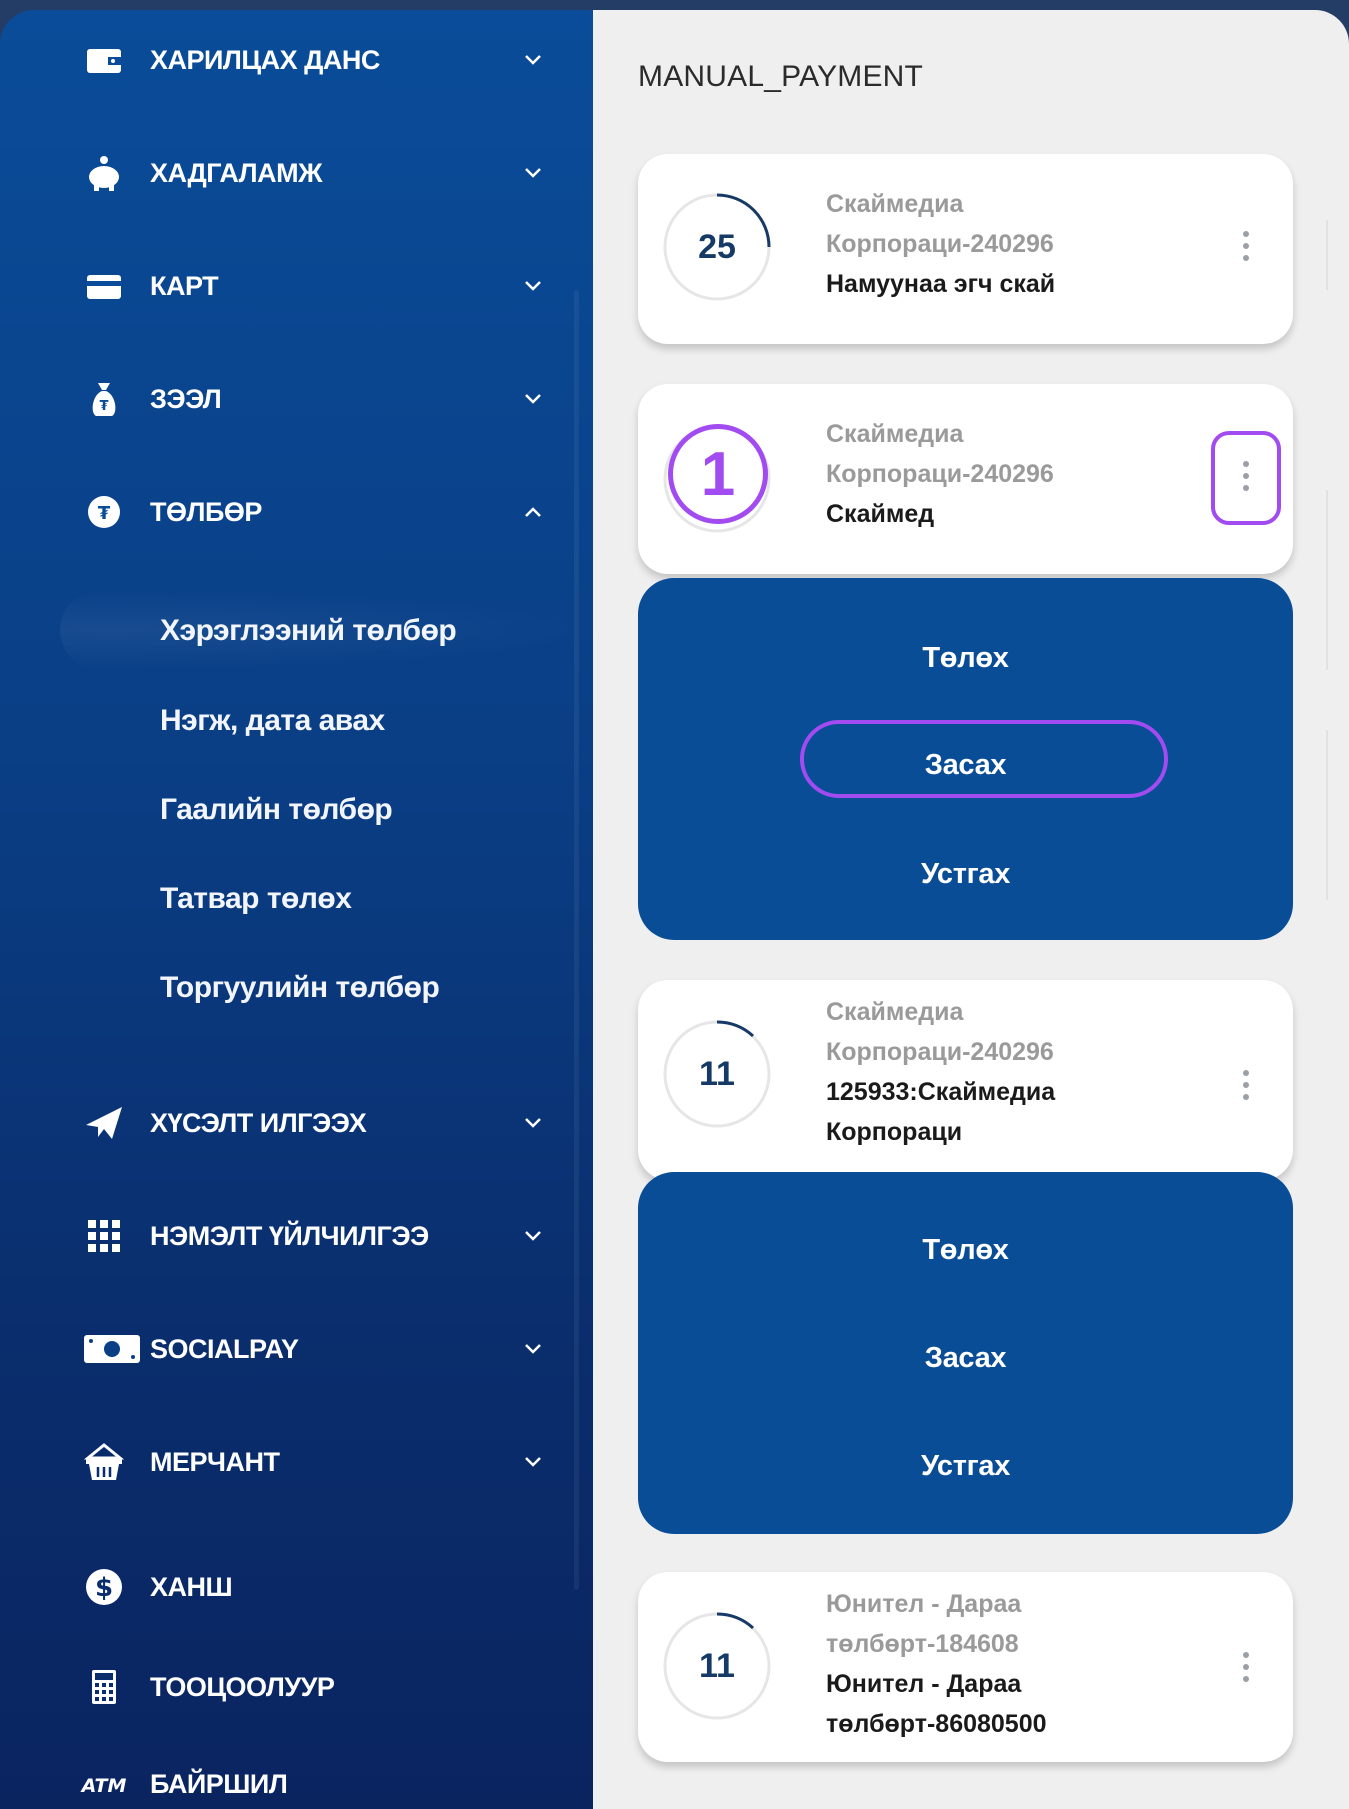  Describe the element at coordinates (941, 284) in the screenshot. I see `payment-name: Намуунаа эгч скай` at that location.